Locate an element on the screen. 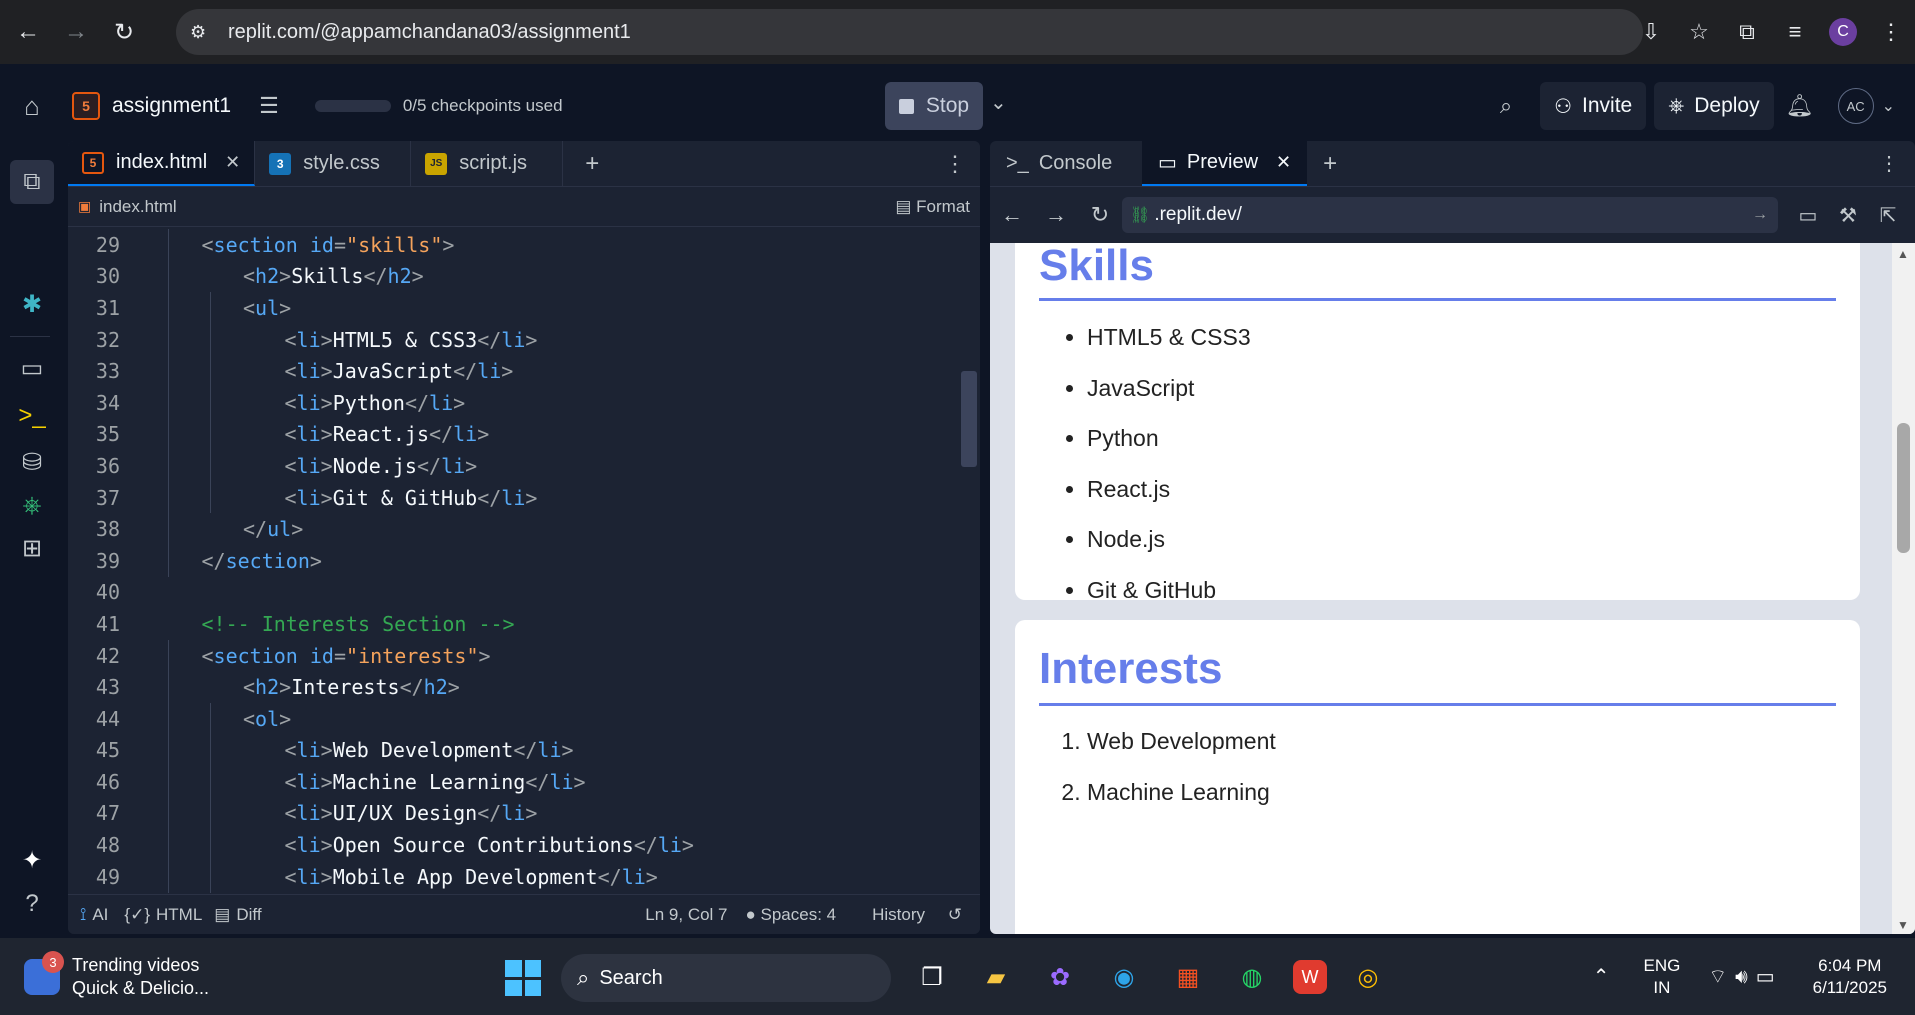 This screenshot has height=1015, width=1915. chrome-icon: ◎ is located at coordinates (1368, 977).